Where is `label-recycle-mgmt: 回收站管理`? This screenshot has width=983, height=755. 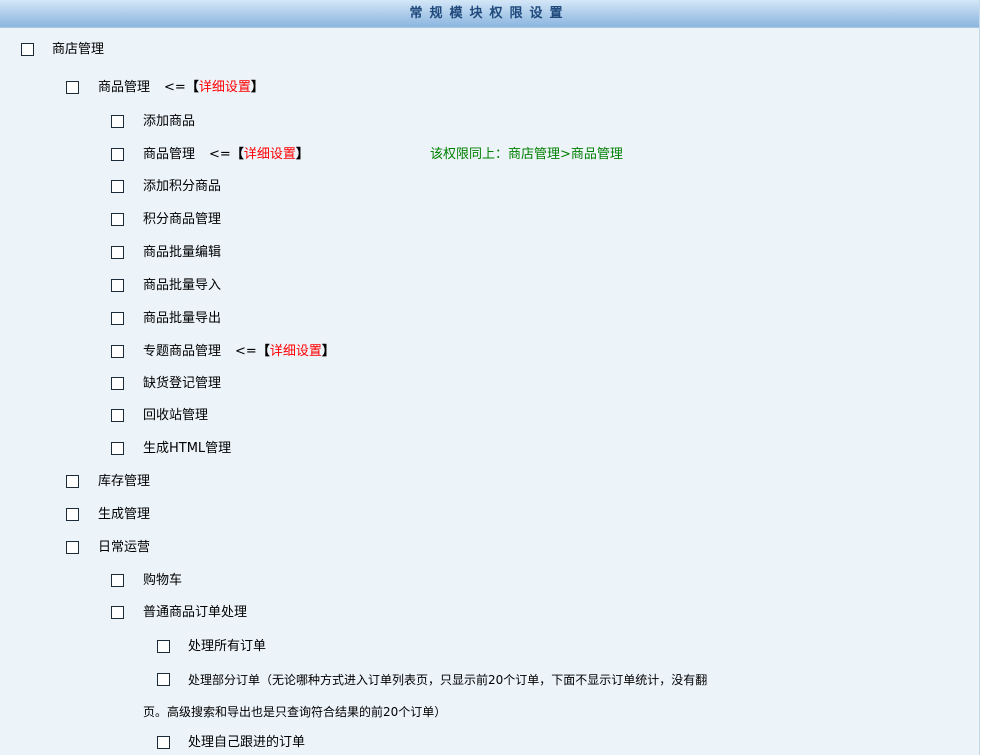
label-recycle-mgmt: 回收站管理 is located at coordinates (176, 415).